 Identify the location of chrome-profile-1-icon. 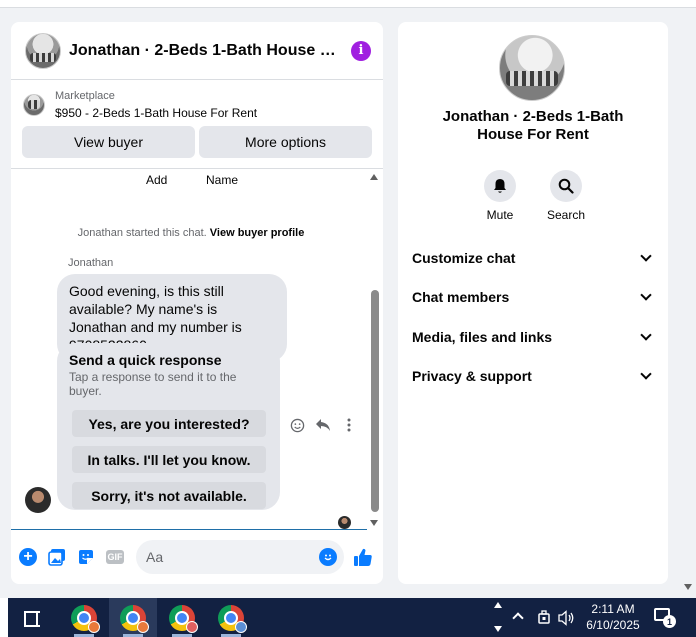
(85, 619).